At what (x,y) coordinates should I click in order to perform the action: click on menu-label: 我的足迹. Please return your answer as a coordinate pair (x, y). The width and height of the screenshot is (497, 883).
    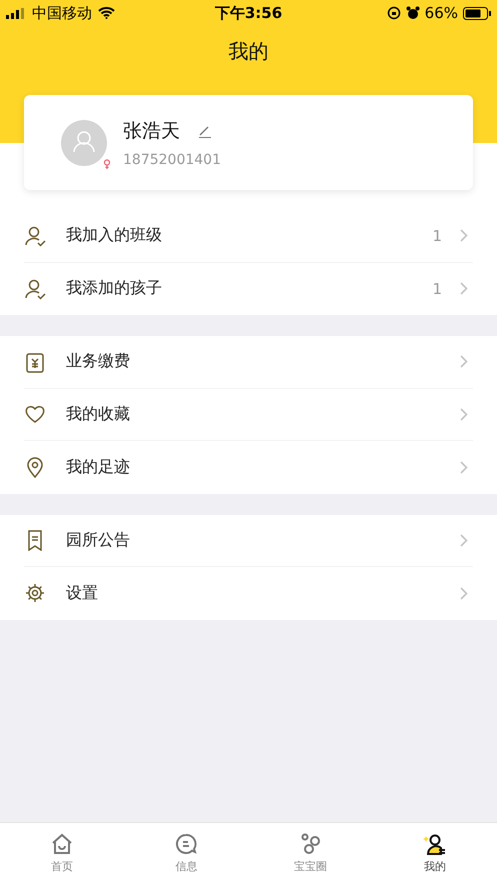
    Looking at the image, I should click on (98, 467).